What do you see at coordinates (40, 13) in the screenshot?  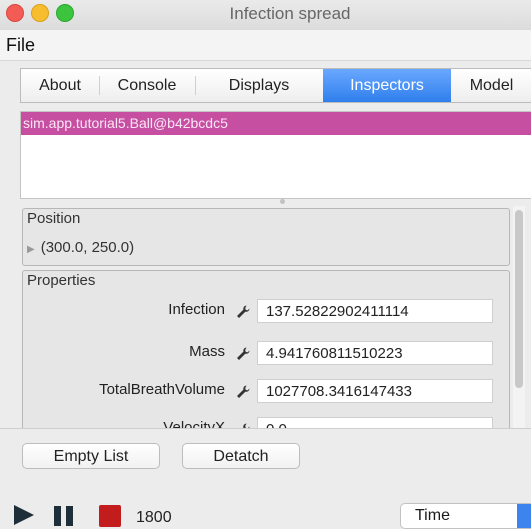 I see `minimize-window-icon` at bounding box center [40, 13].